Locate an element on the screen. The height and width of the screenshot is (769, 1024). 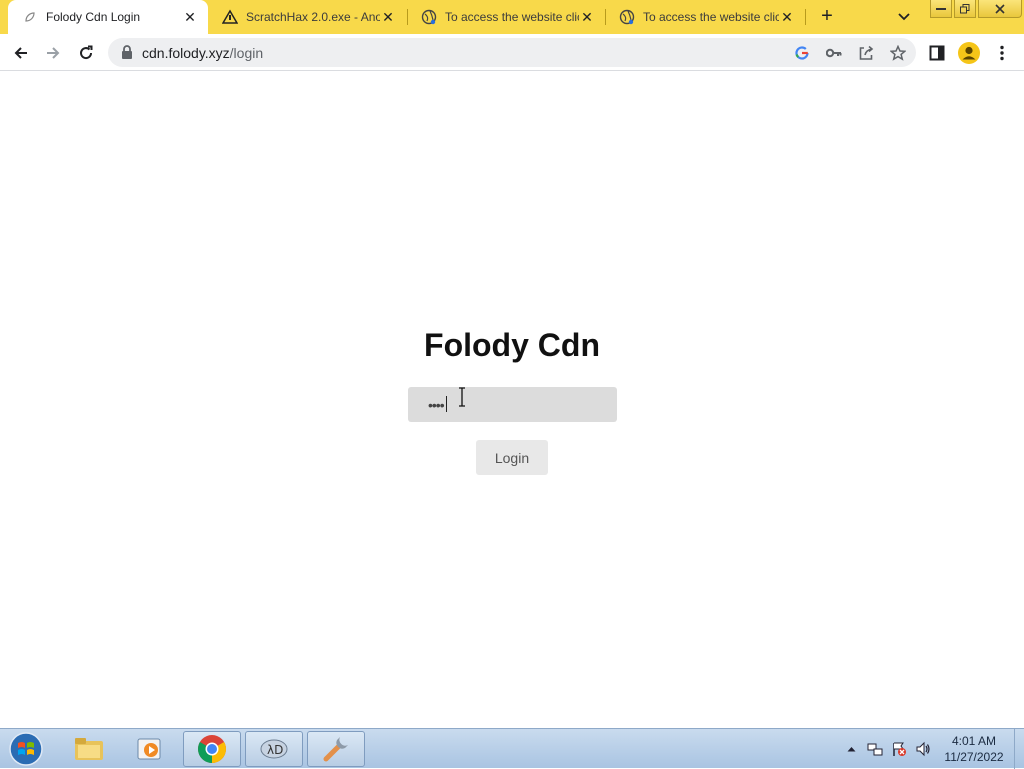
tab-scratchhax: ScratchHax 2.0.exe - Ano ✕ is located at coordinates (307, 17).